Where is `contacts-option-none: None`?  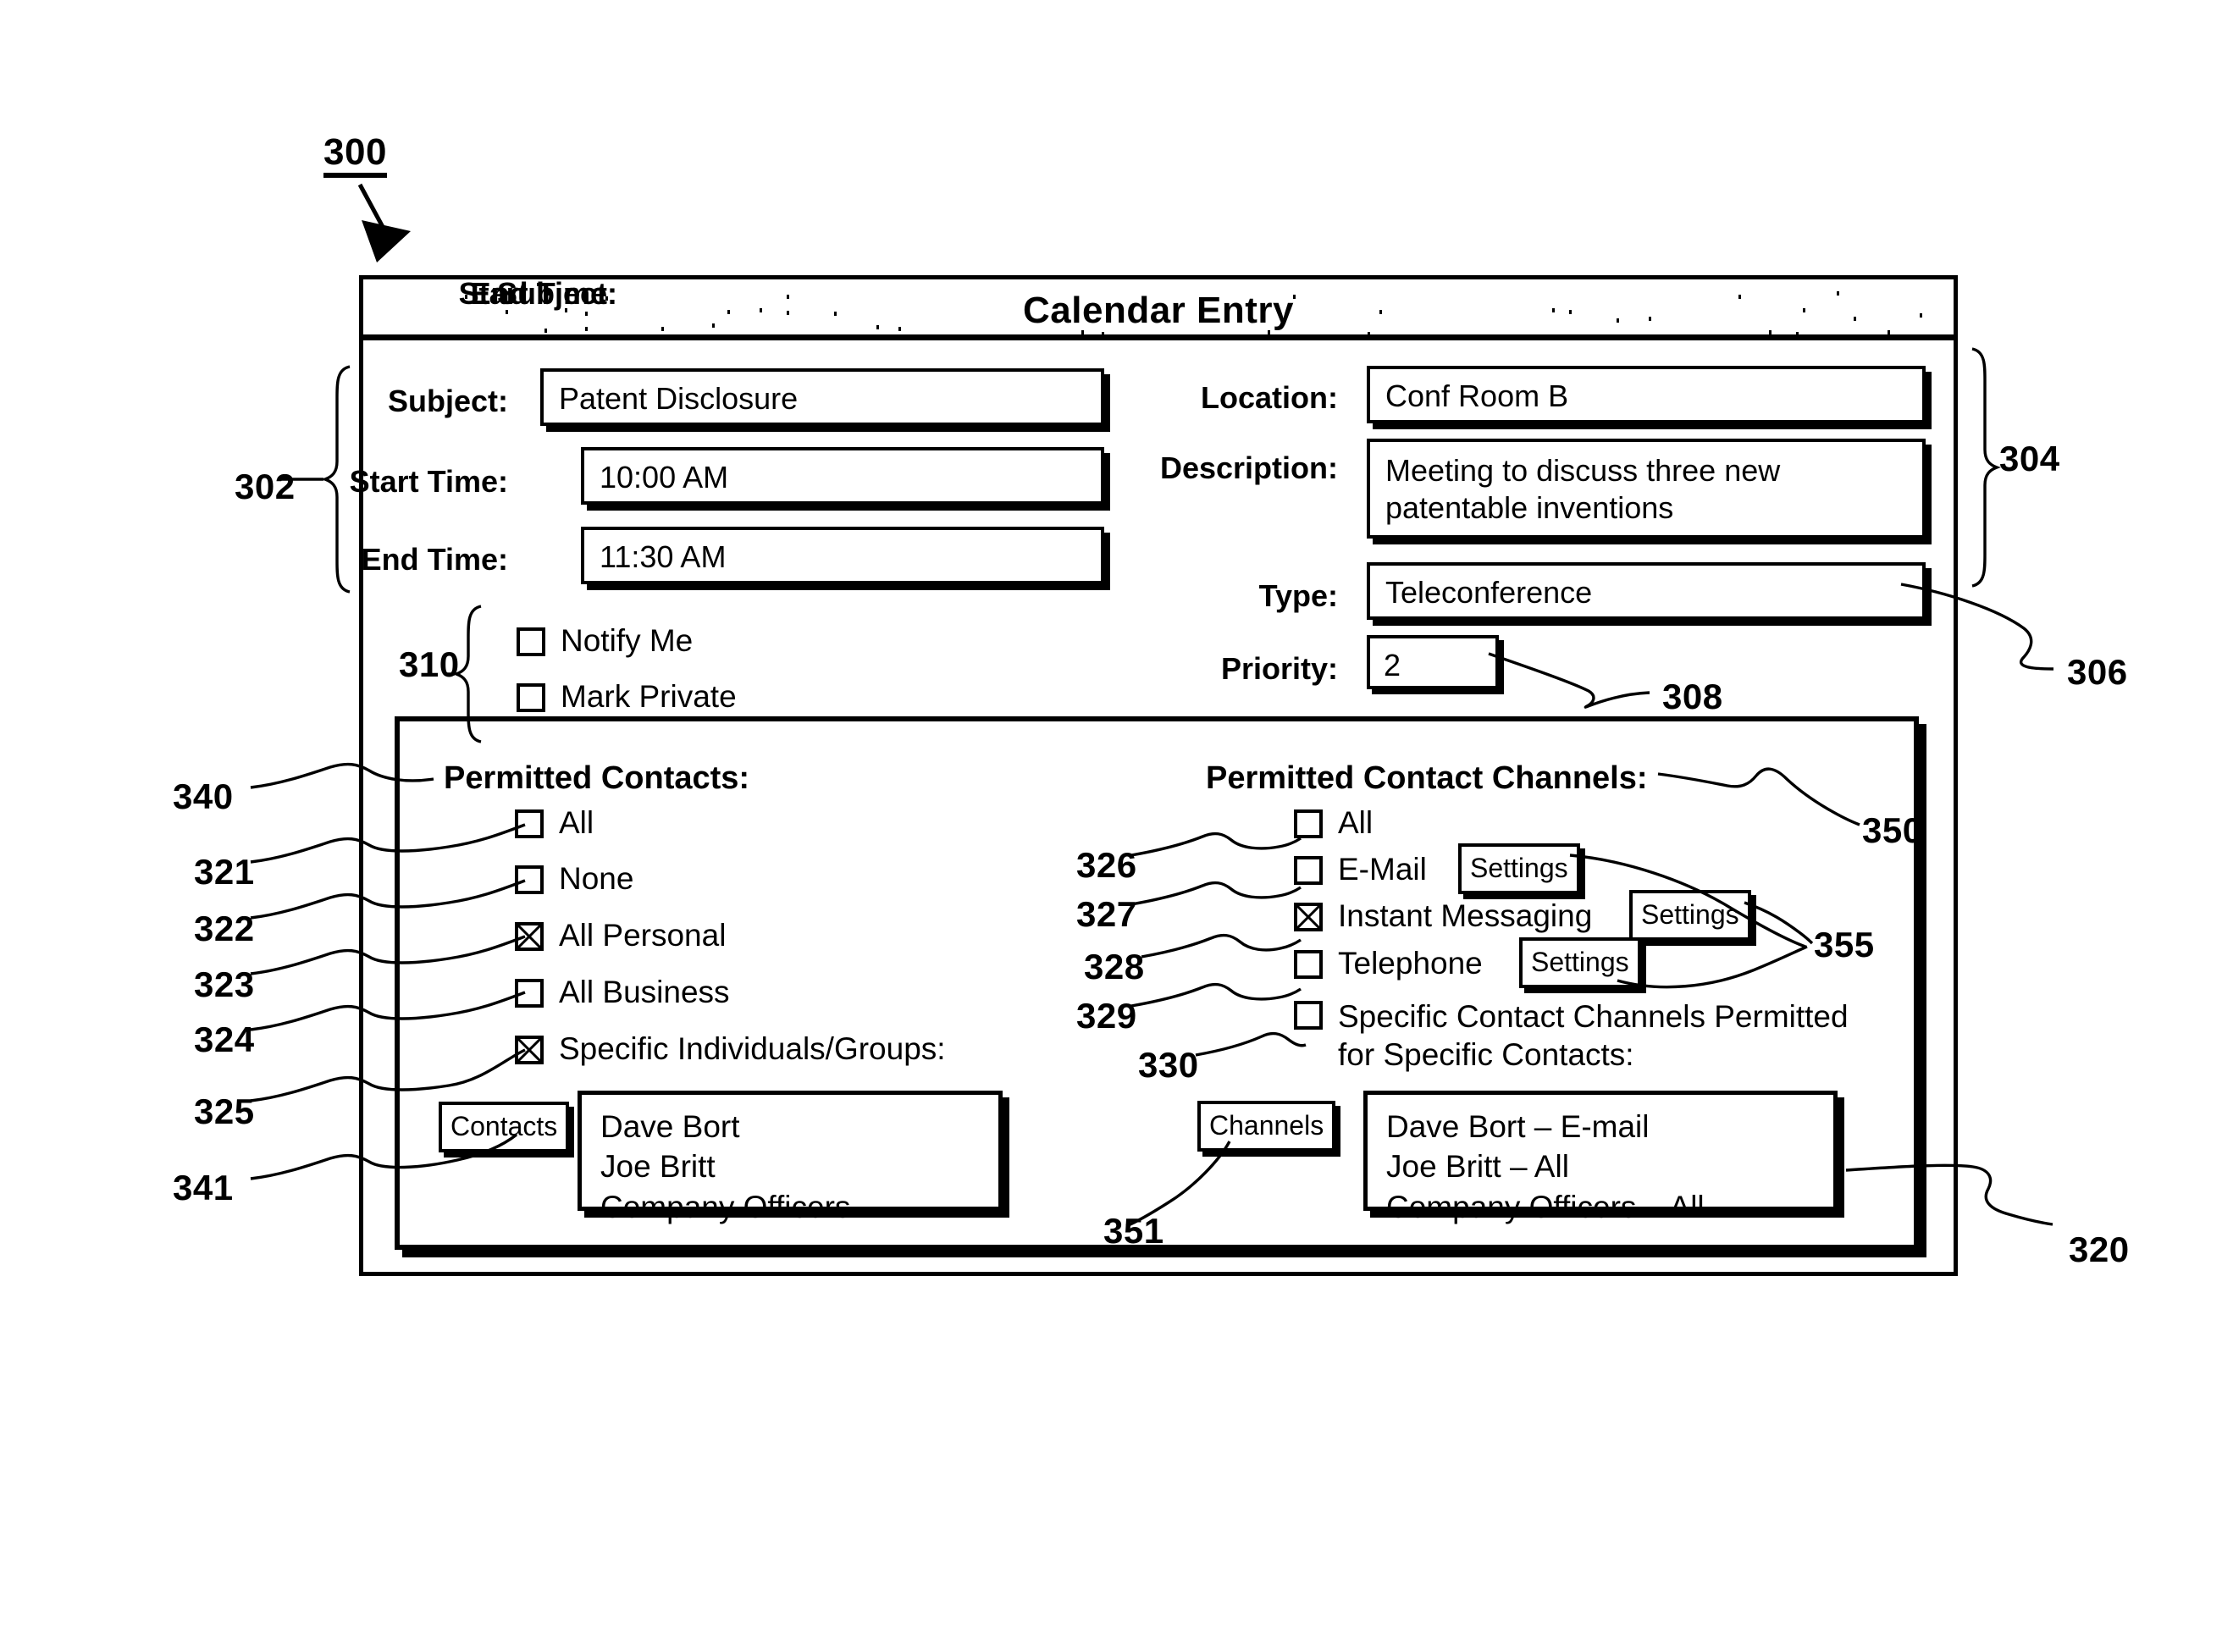
contacts-option-none: None is located at coordinates (574, 880).